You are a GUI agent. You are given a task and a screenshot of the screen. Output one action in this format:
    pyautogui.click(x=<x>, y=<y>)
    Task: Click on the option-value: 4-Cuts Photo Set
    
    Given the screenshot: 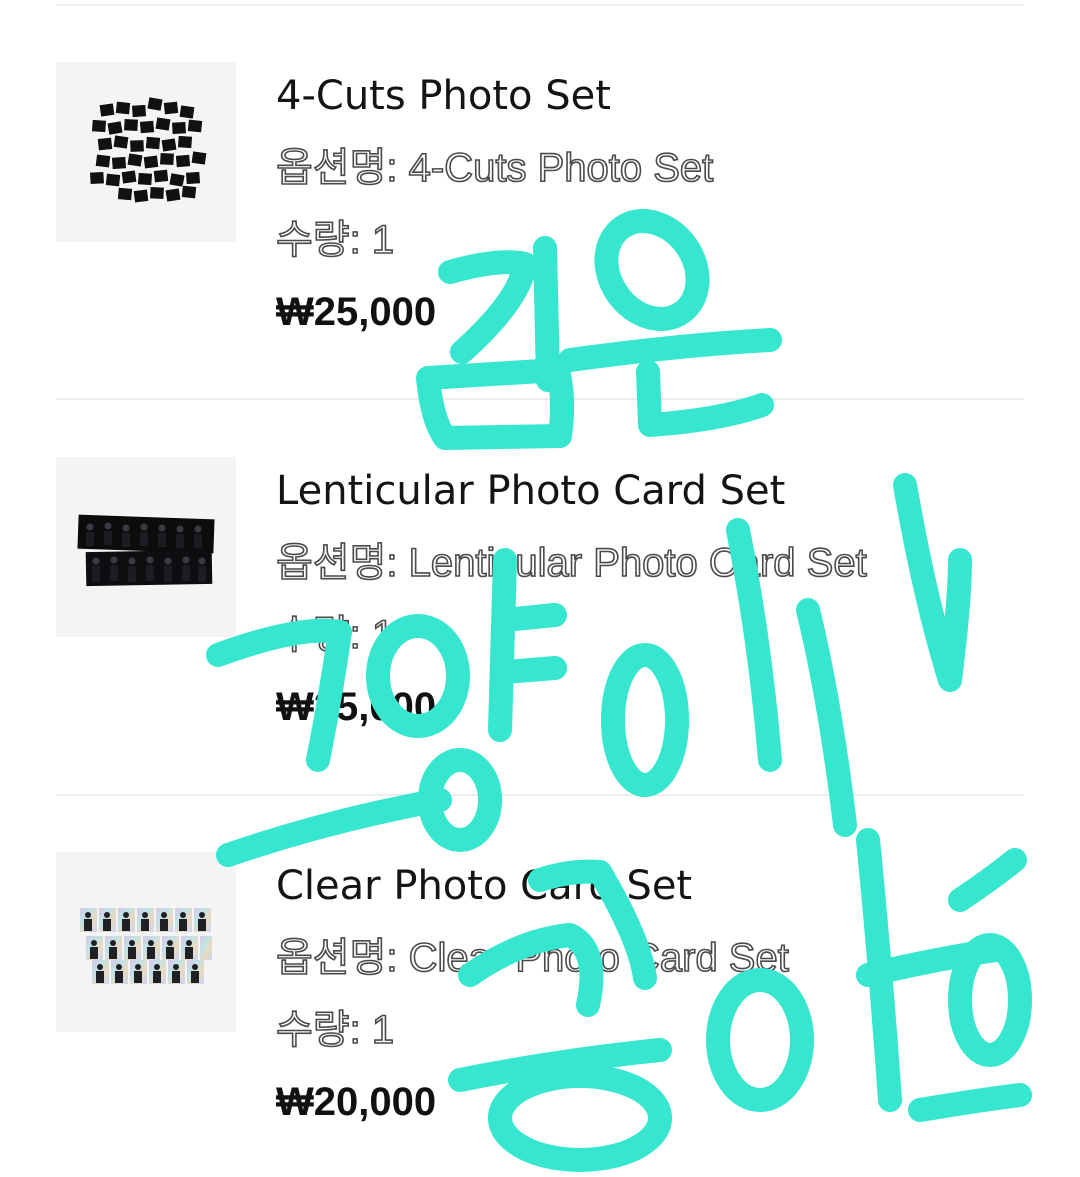 What is the action you would take?
    pyautogui.click(x=561, y=168)
    